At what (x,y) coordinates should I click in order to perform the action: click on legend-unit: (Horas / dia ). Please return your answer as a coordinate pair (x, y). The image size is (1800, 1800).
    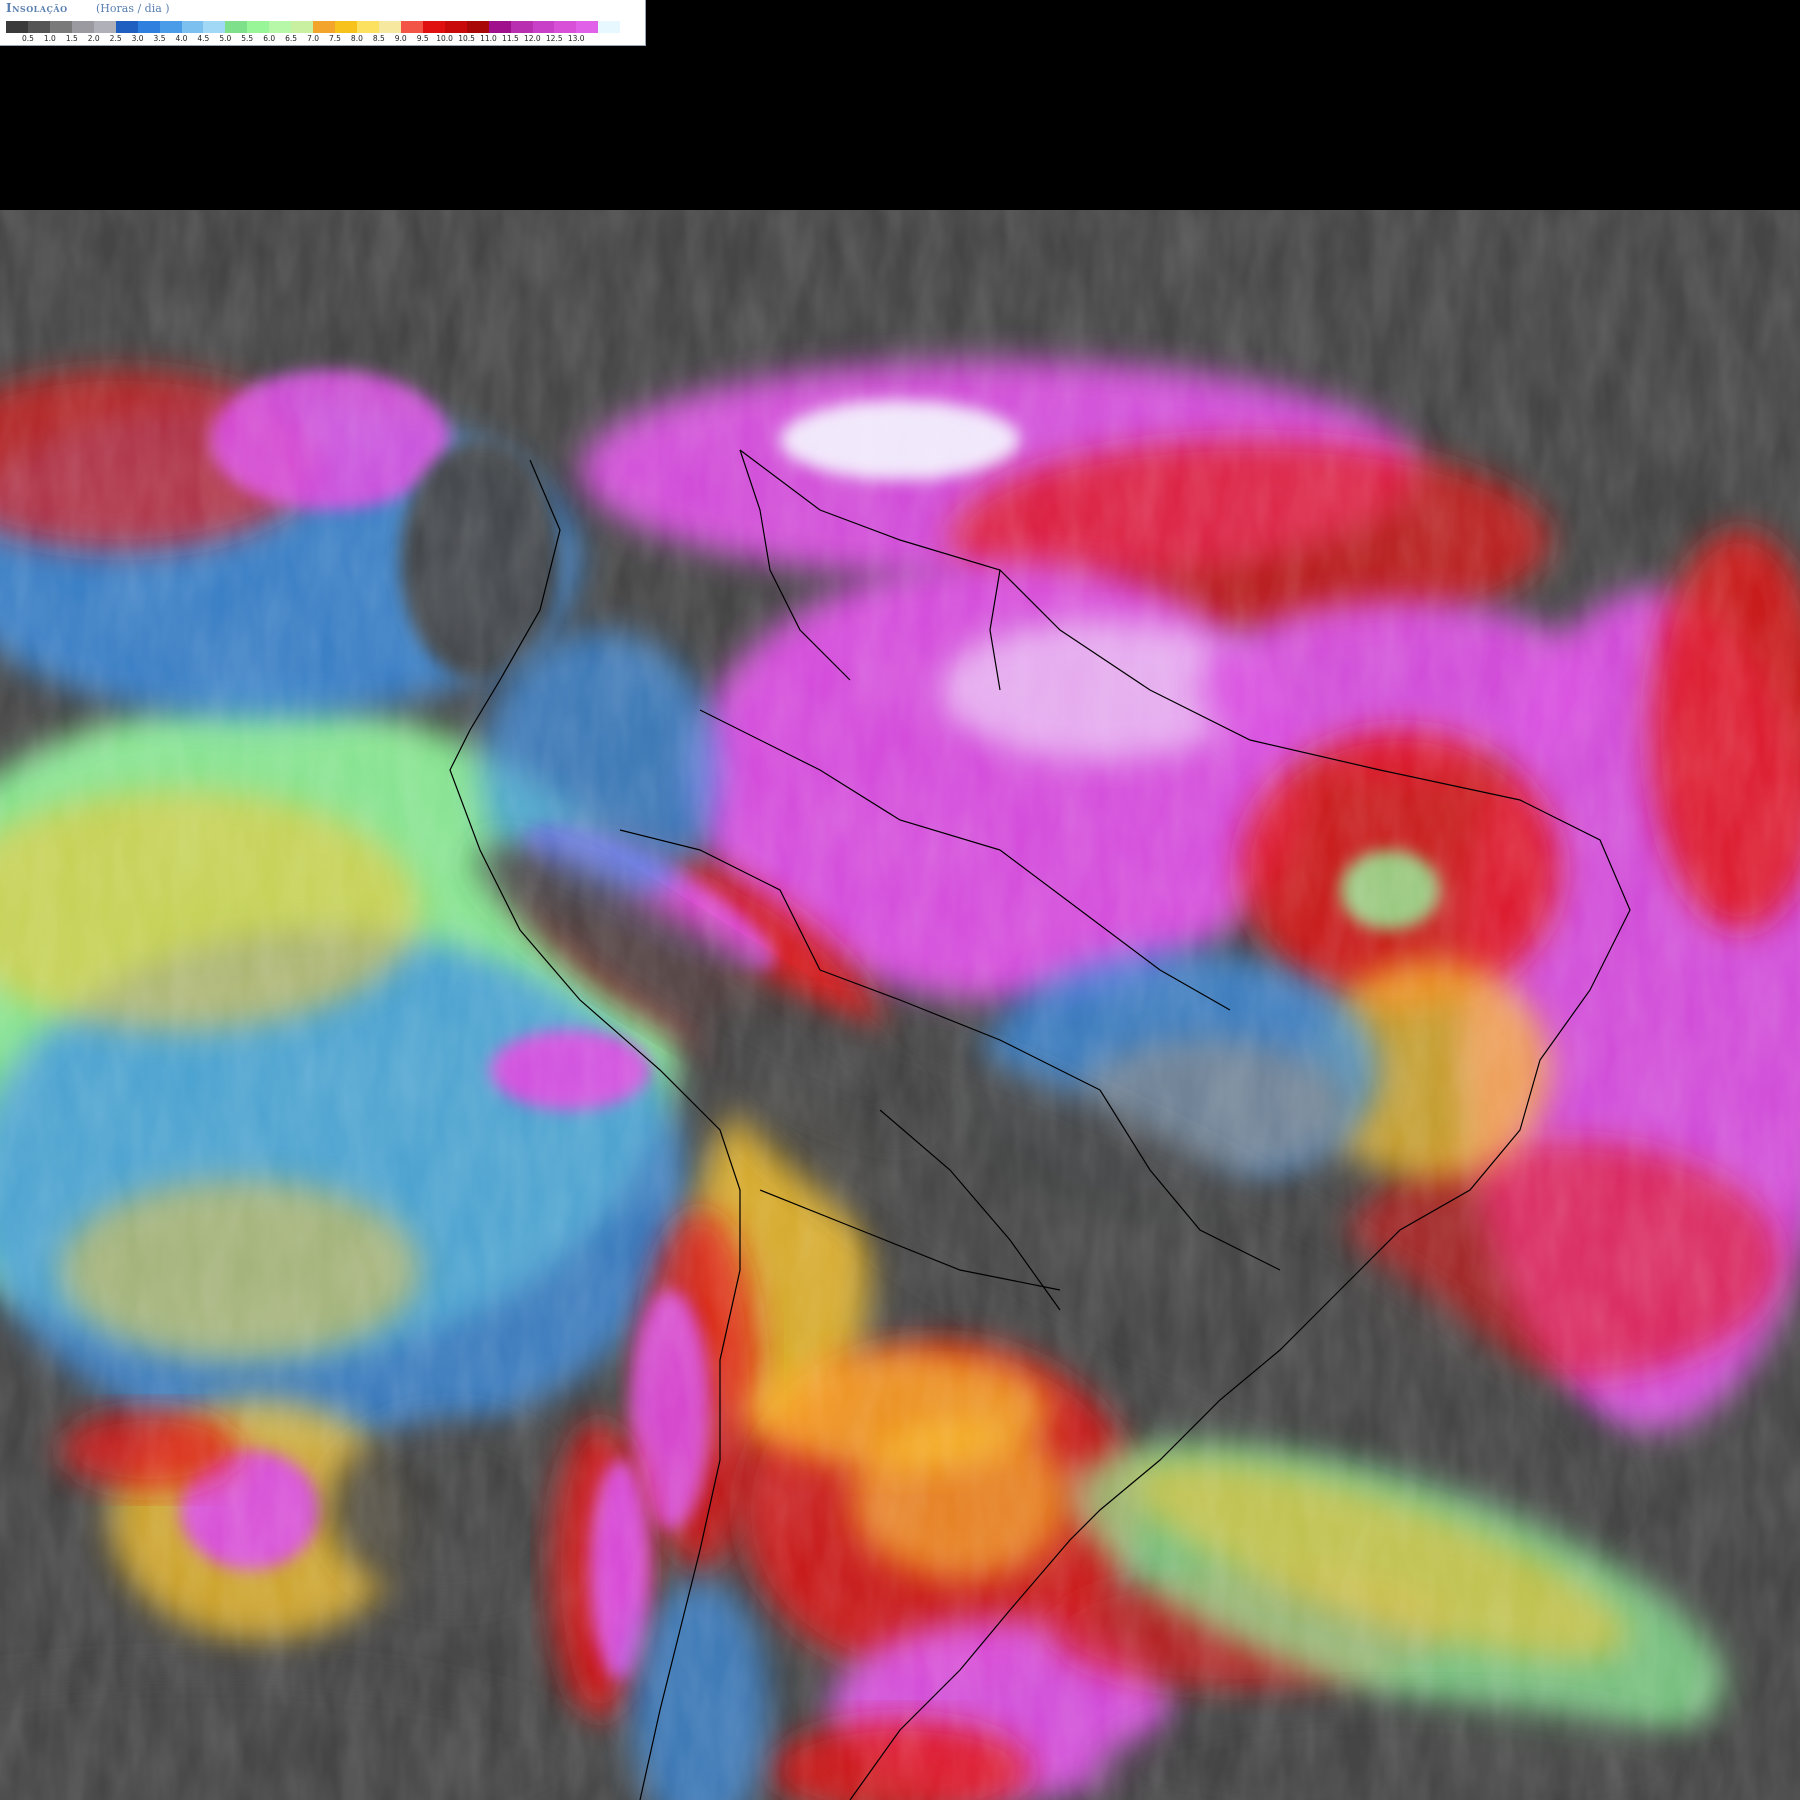
    Looking at the image, I should click on (133, 8).